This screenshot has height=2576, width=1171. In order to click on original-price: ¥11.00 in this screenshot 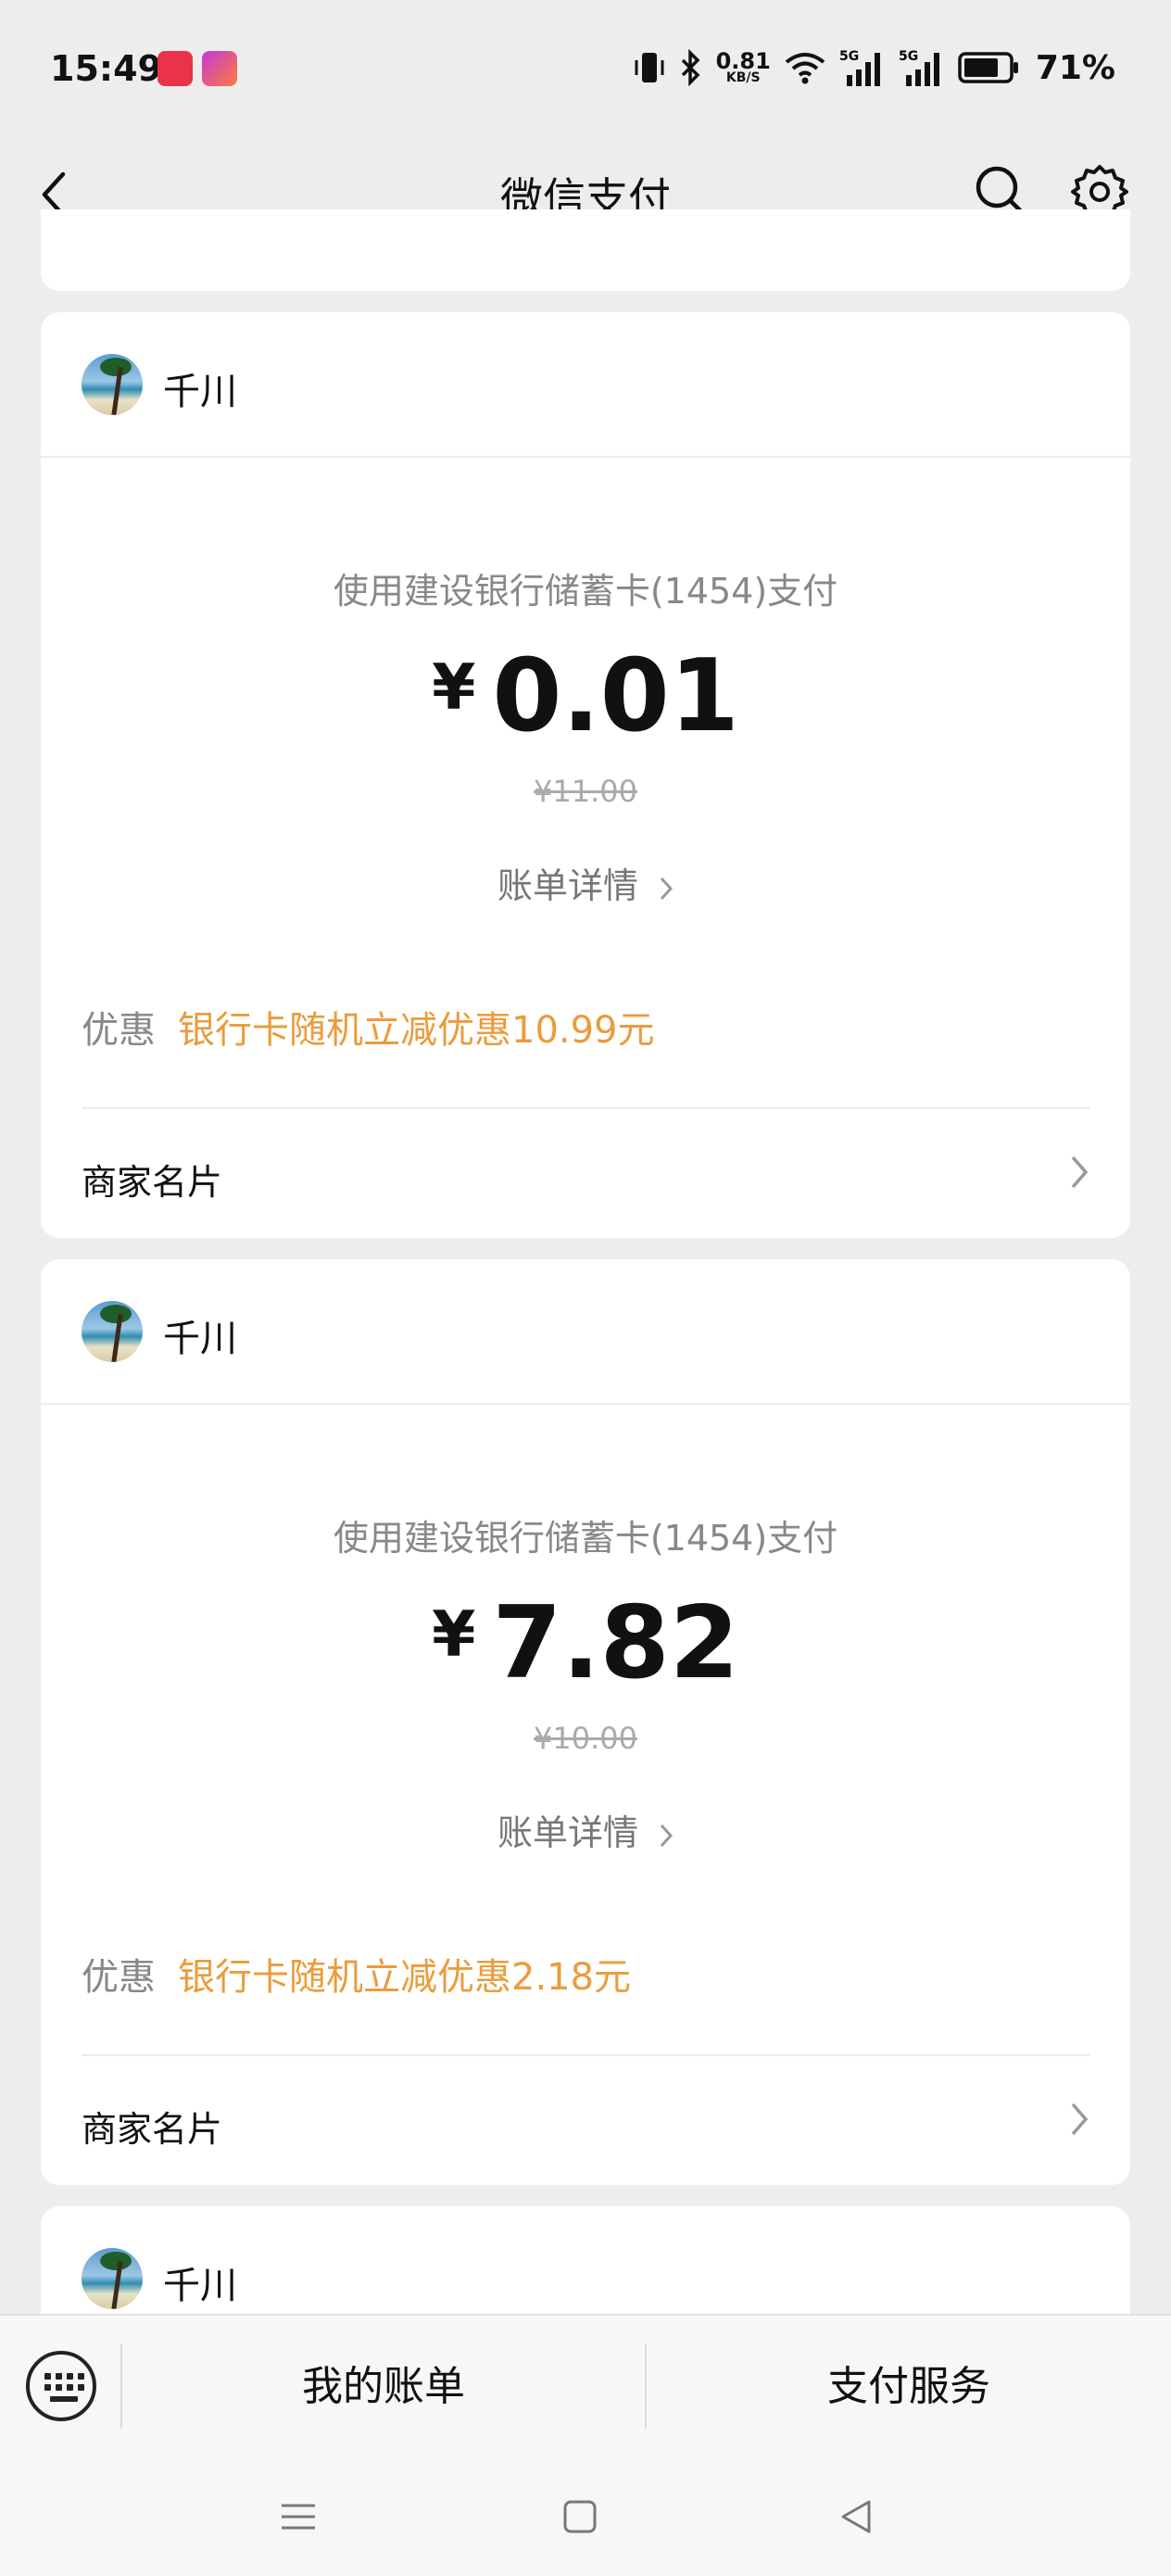, I will do `click(585, 792)`.